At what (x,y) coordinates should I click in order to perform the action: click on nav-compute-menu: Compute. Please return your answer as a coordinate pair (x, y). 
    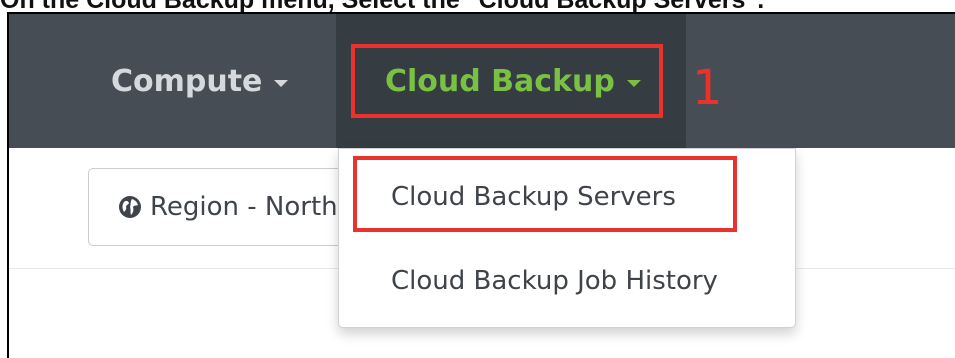
    Looking at the image, I should click on (200, 81).